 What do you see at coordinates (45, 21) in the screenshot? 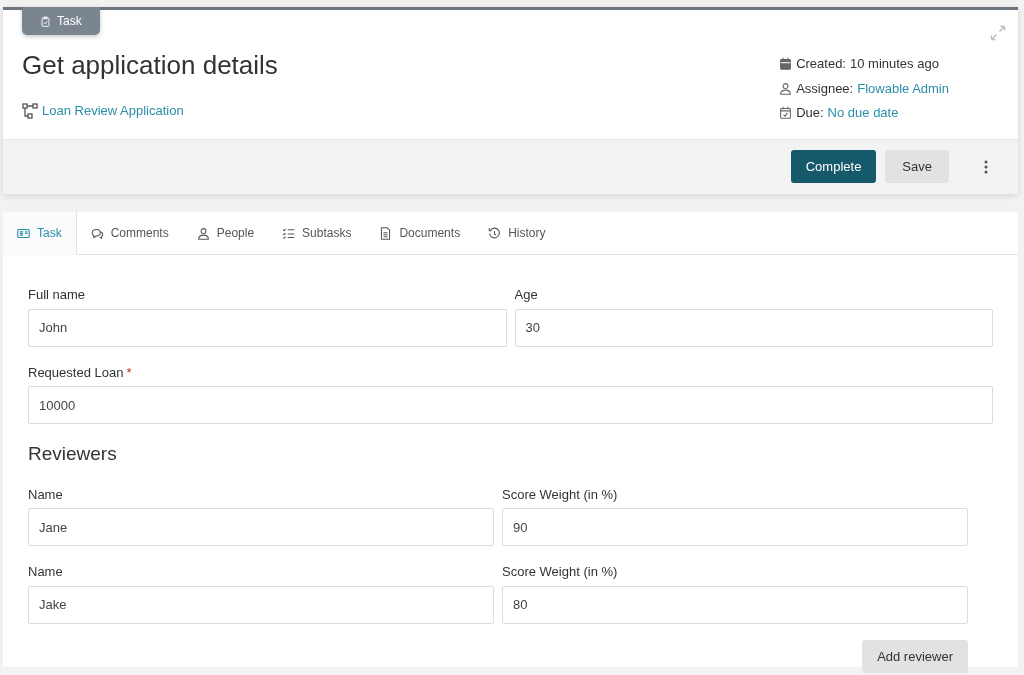
I see `clipboard-icon` at bounding box center [45, 21].